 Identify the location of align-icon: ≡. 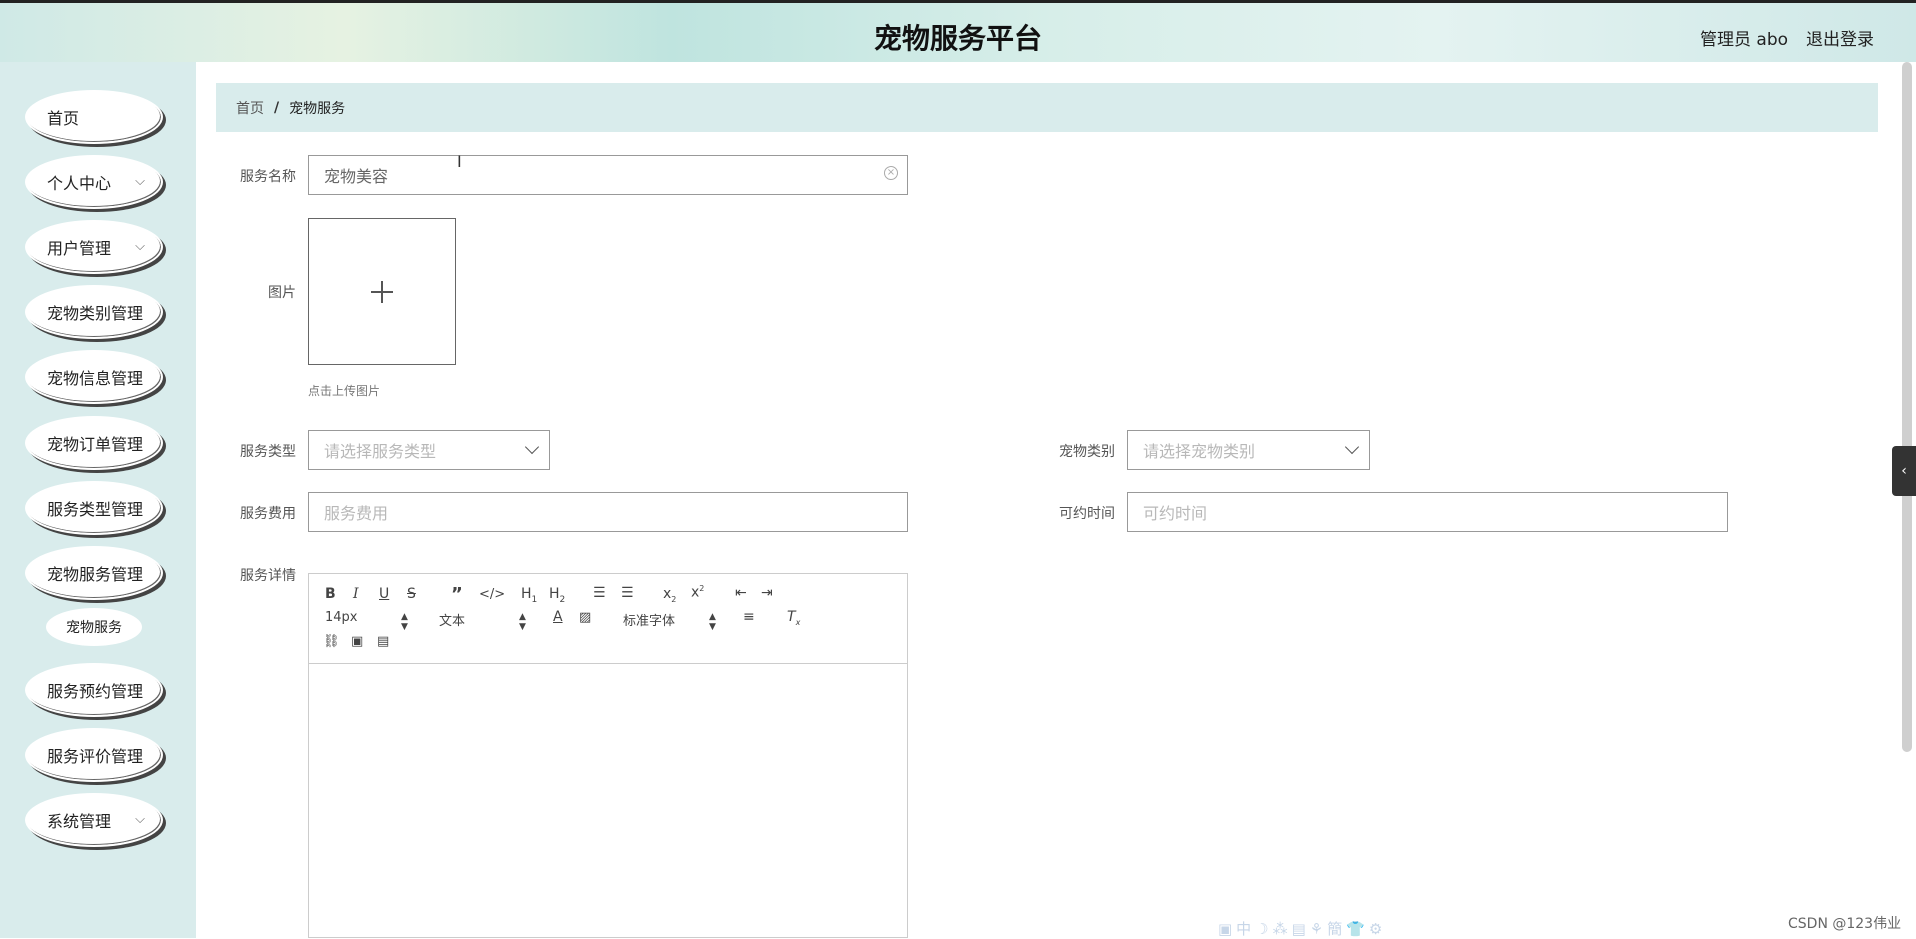
(749, 617).